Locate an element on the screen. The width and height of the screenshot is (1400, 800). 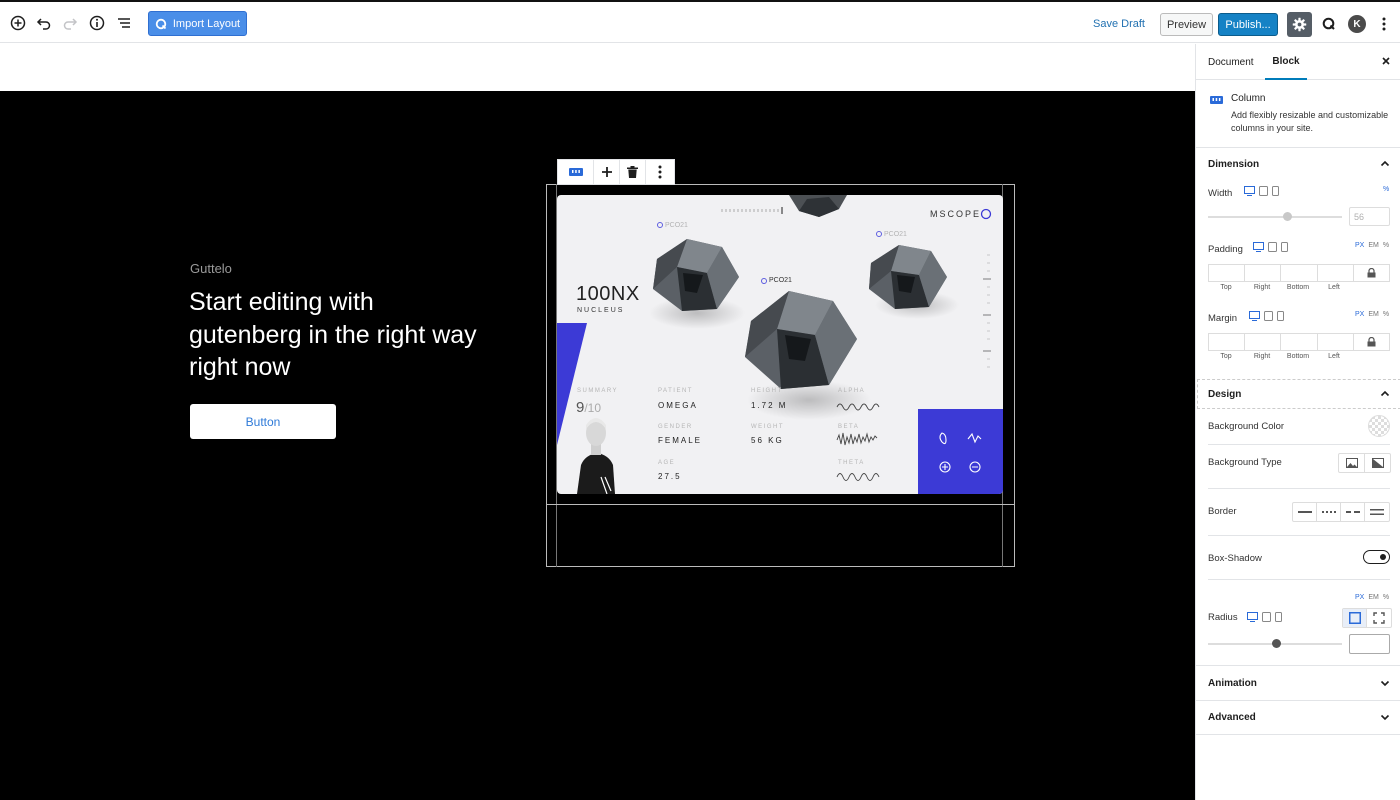
radius-slider-handle is located at coordinates (1276, 643).